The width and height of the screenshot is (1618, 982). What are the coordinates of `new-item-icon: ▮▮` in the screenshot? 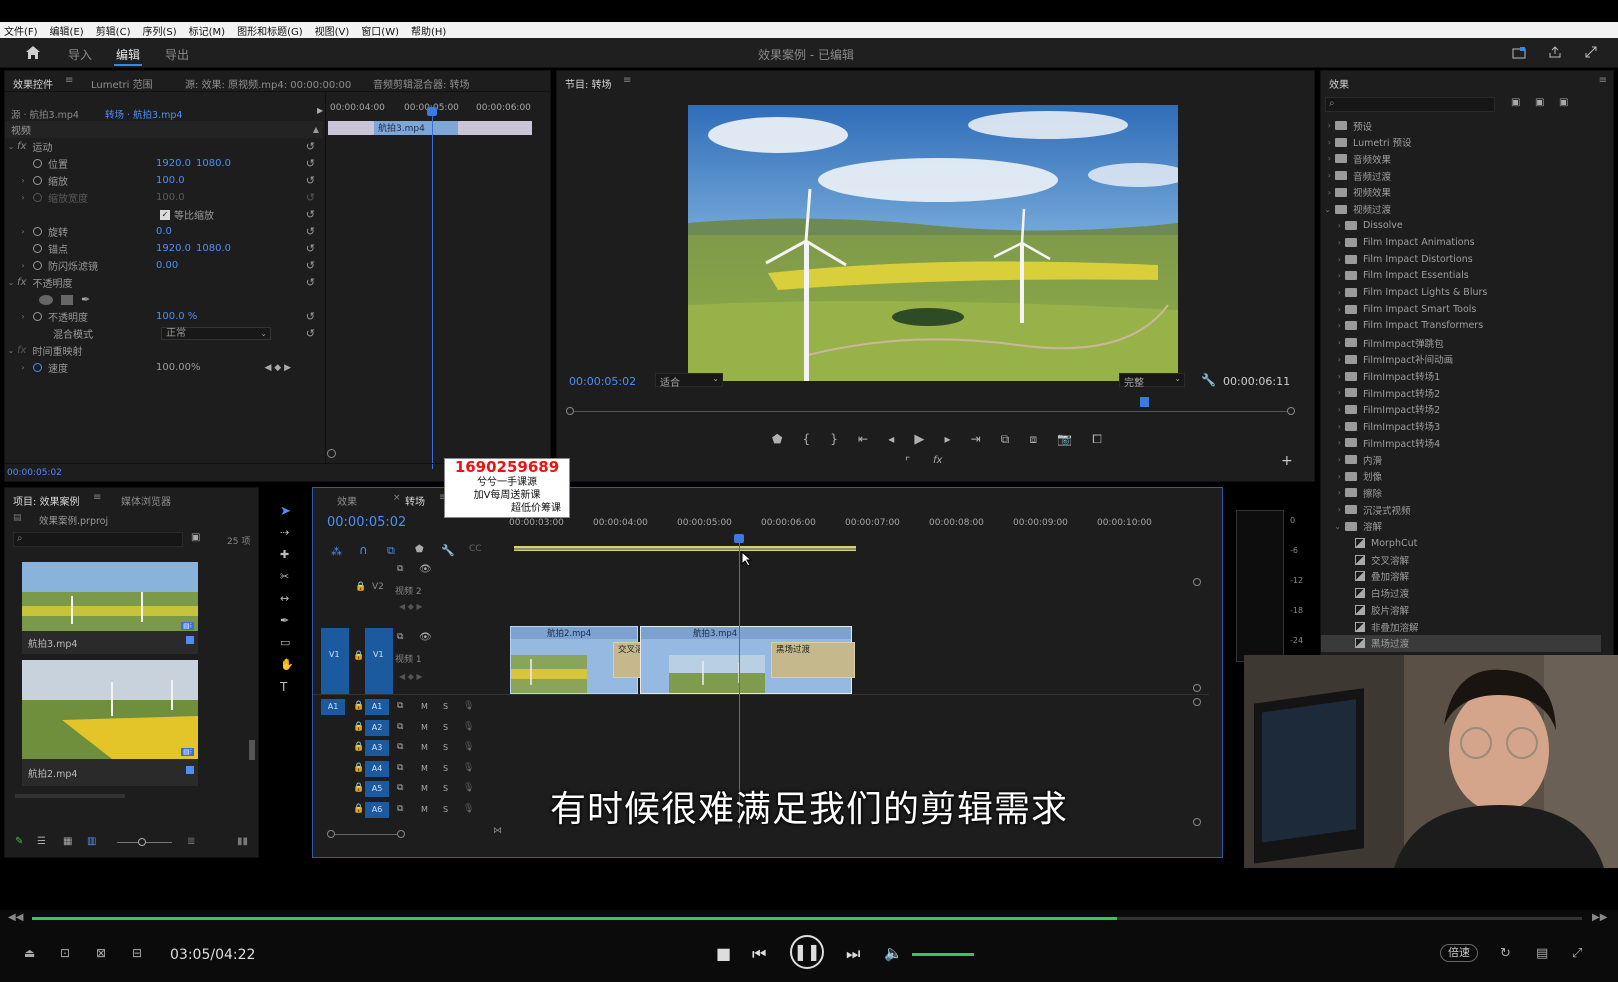 It's located at (242, 841).